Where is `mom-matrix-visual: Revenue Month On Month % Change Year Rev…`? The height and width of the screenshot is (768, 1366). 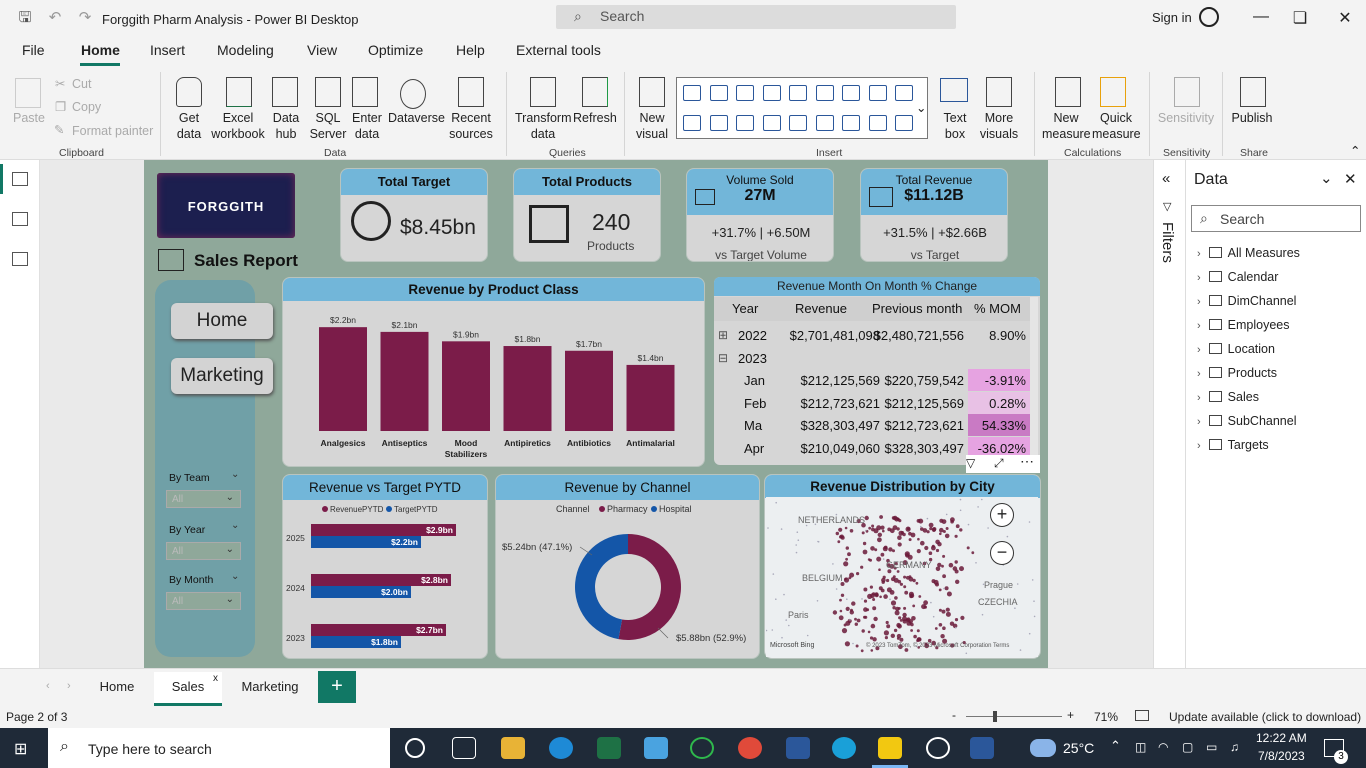 mom-matrix-visual: Revenue Month On Month % Change Year Rev… is located at coordinates (877, 371).